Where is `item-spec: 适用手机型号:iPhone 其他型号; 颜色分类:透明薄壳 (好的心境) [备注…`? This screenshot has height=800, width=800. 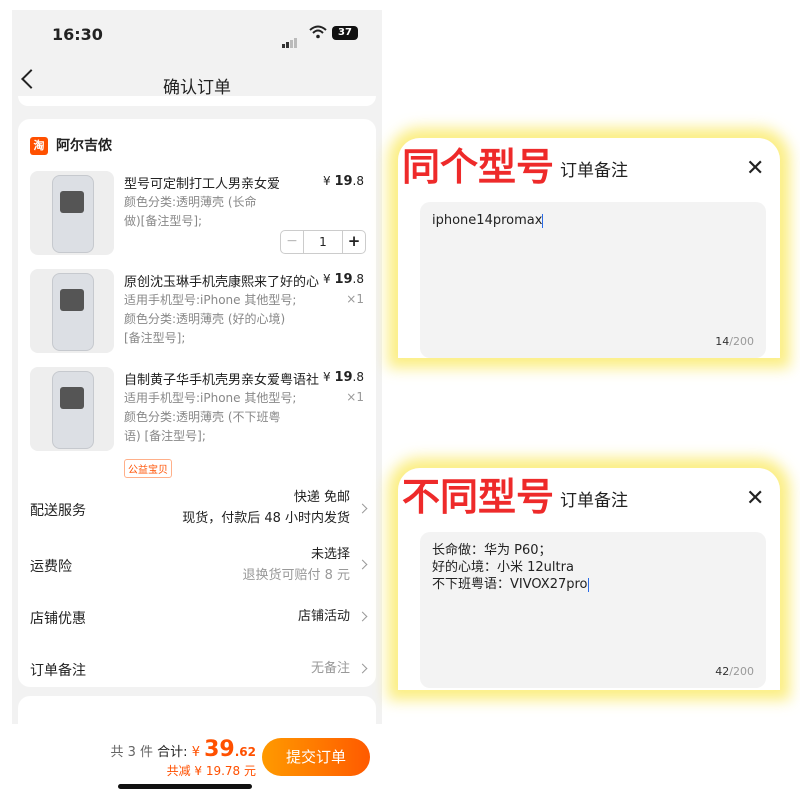 item-spec: 适用手机型号:iPhone 其他型号; 颜色分类:透明薄壳 (好的心境) [备注… is located at coordinates (210, 319).